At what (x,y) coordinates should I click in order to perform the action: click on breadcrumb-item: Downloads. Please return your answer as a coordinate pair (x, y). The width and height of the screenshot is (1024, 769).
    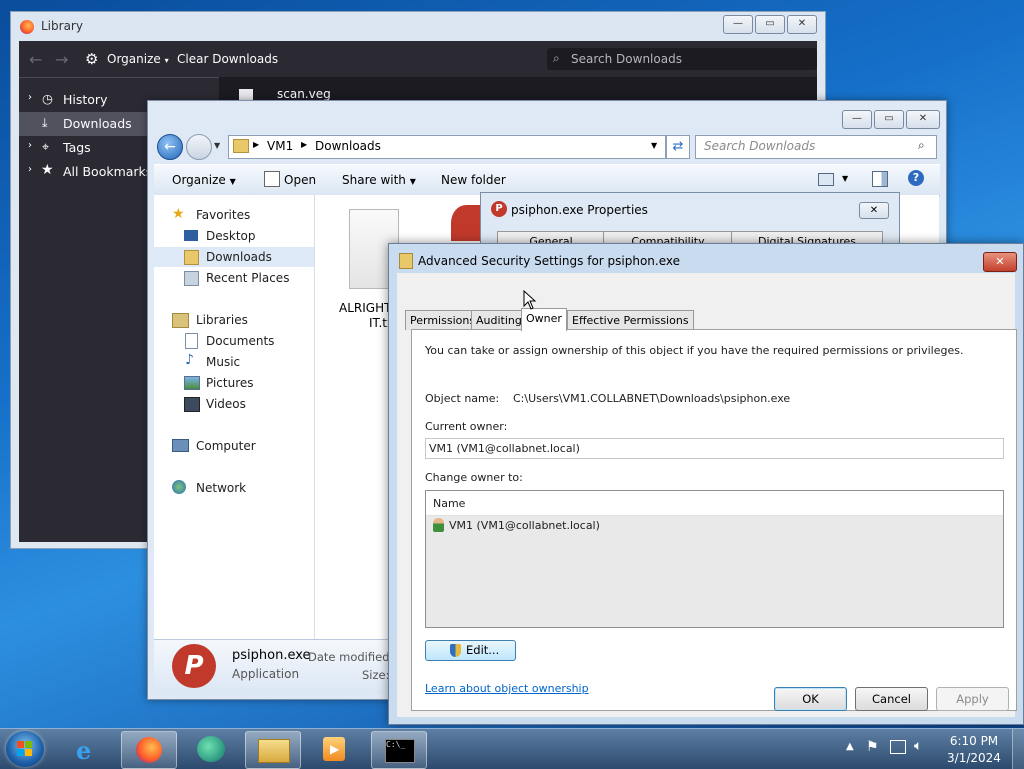
    Looking at the image, I should click on (348, 146).